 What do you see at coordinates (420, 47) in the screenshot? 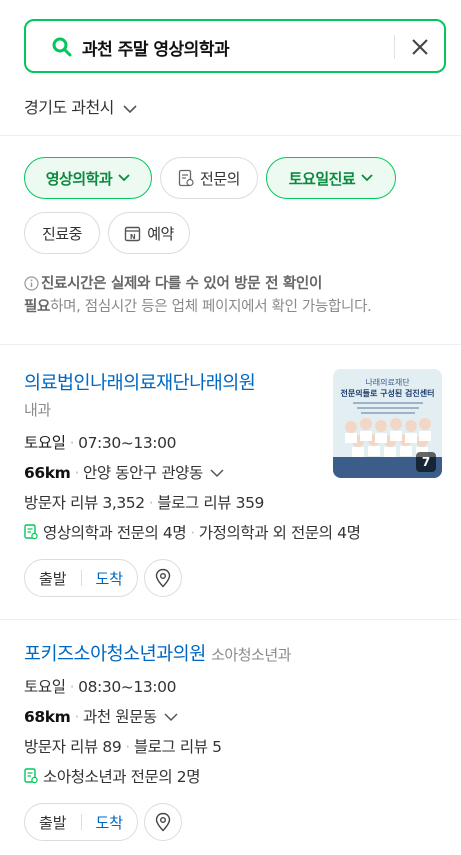
I see `close-icon` at bounding box center [420, 47].